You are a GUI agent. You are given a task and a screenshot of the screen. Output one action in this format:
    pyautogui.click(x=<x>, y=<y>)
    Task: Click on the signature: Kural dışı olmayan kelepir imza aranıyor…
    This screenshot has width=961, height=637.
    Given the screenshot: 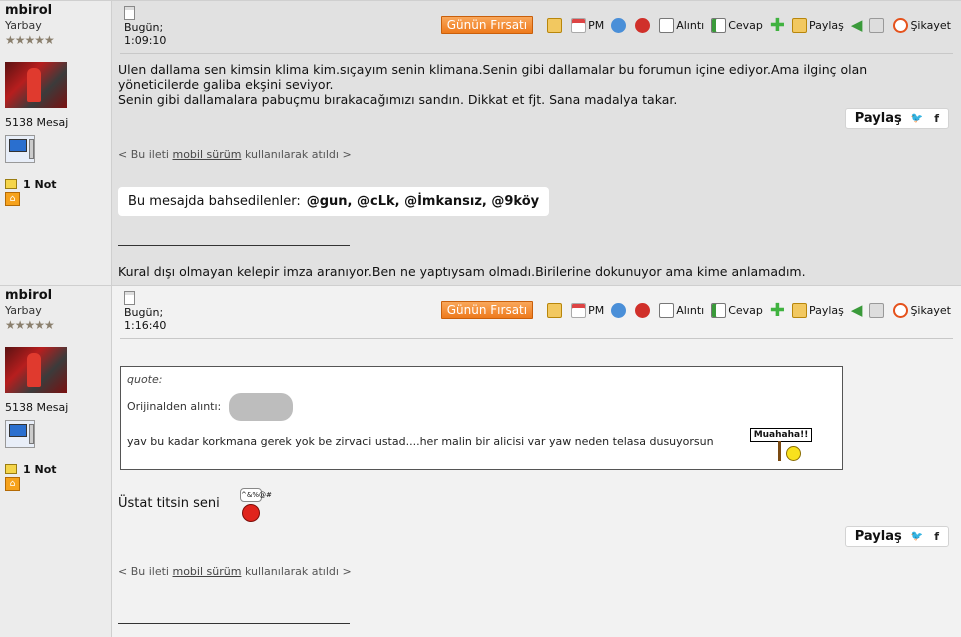 What is the action you would take?
    pyautogui.click(x=462, y=271)
    